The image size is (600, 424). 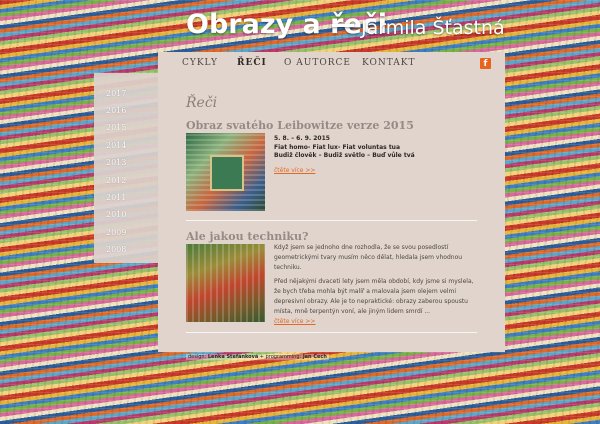 What do you see at coordinates (116, 232) in the screenshot?
I see `sidebar-year-2009: 2009` at bounding box center [116, 232].